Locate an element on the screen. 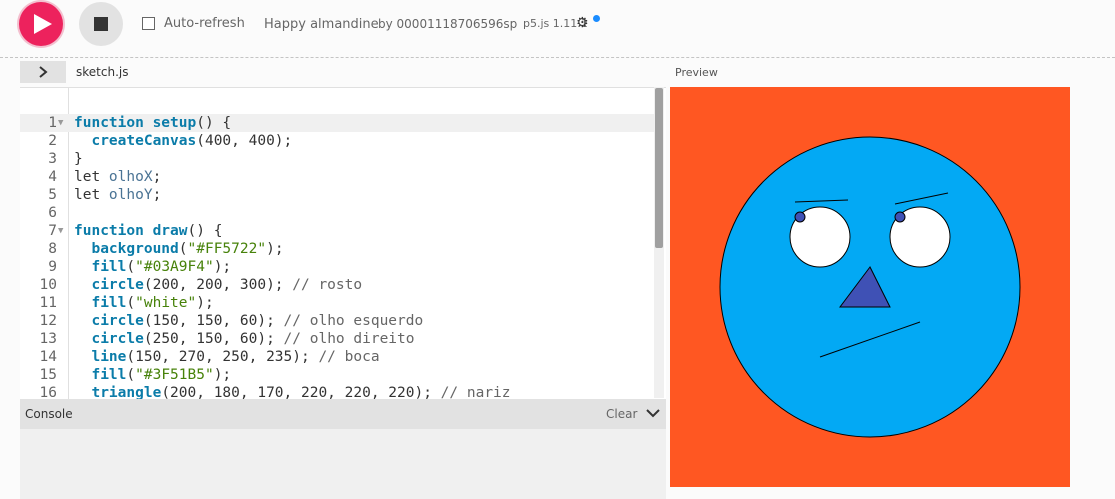  console-header: Console Clear is located at coordinates (343, 414).